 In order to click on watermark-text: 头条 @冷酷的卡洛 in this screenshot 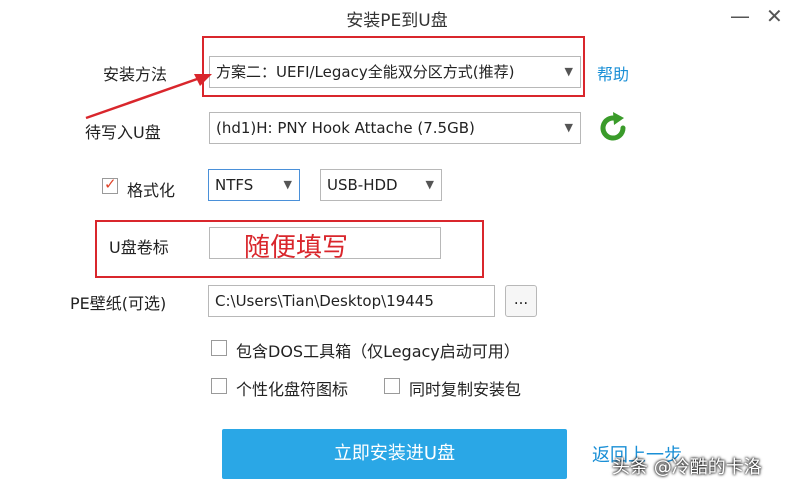, I will do `click(687, 467)`.